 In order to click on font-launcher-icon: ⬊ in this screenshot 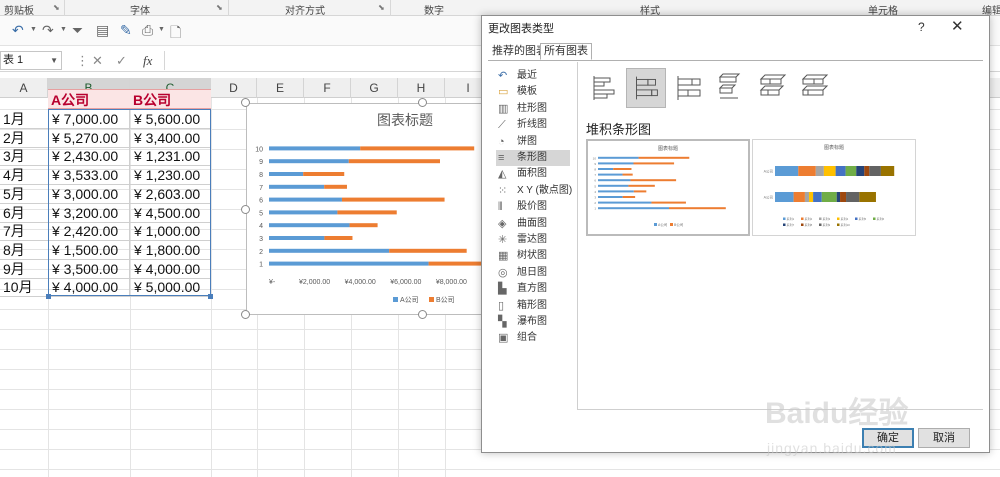, I will do `click(219, 7)`.